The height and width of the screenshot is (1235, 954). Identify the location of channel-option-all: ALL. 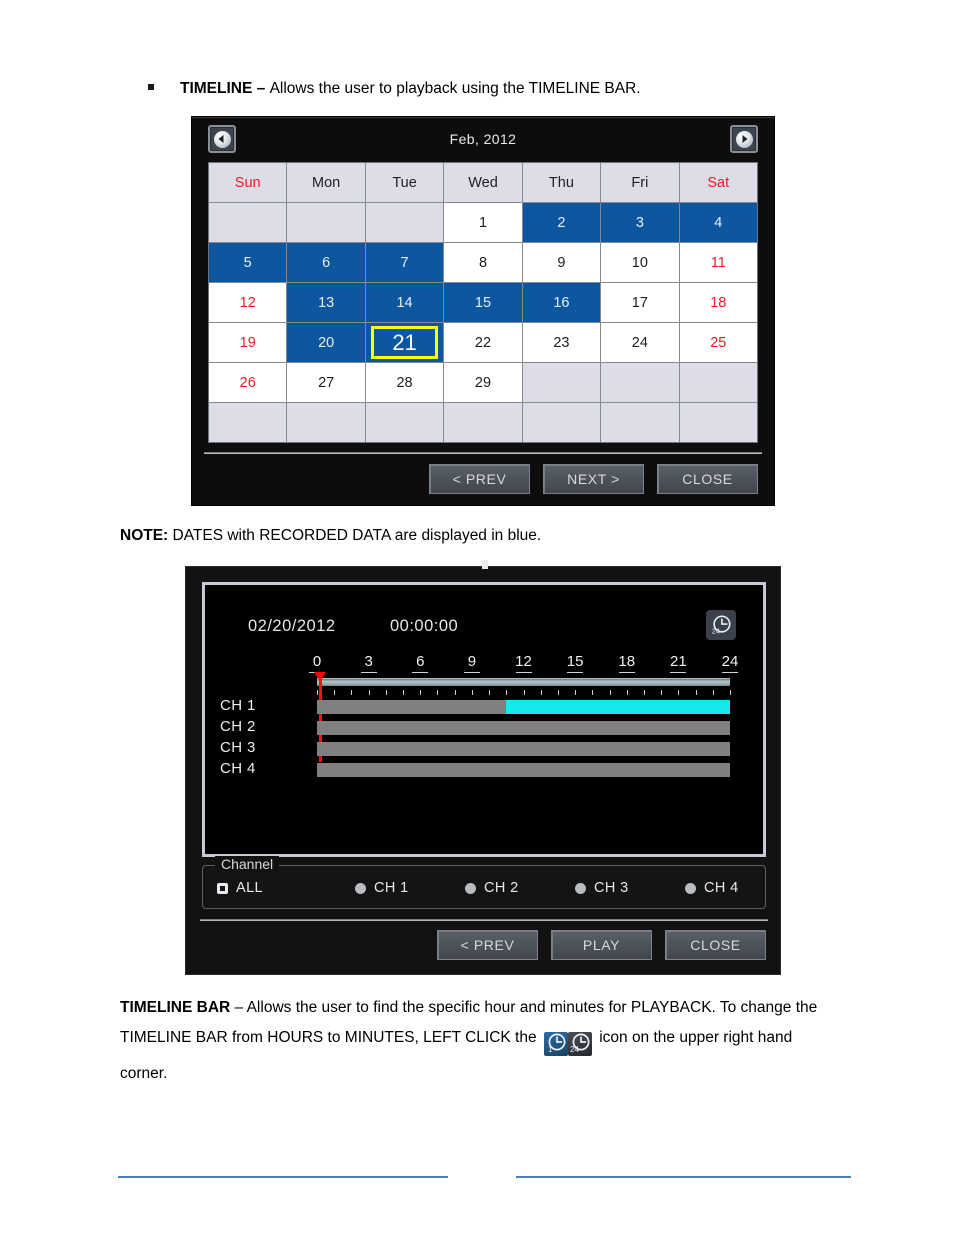
(240, 888).